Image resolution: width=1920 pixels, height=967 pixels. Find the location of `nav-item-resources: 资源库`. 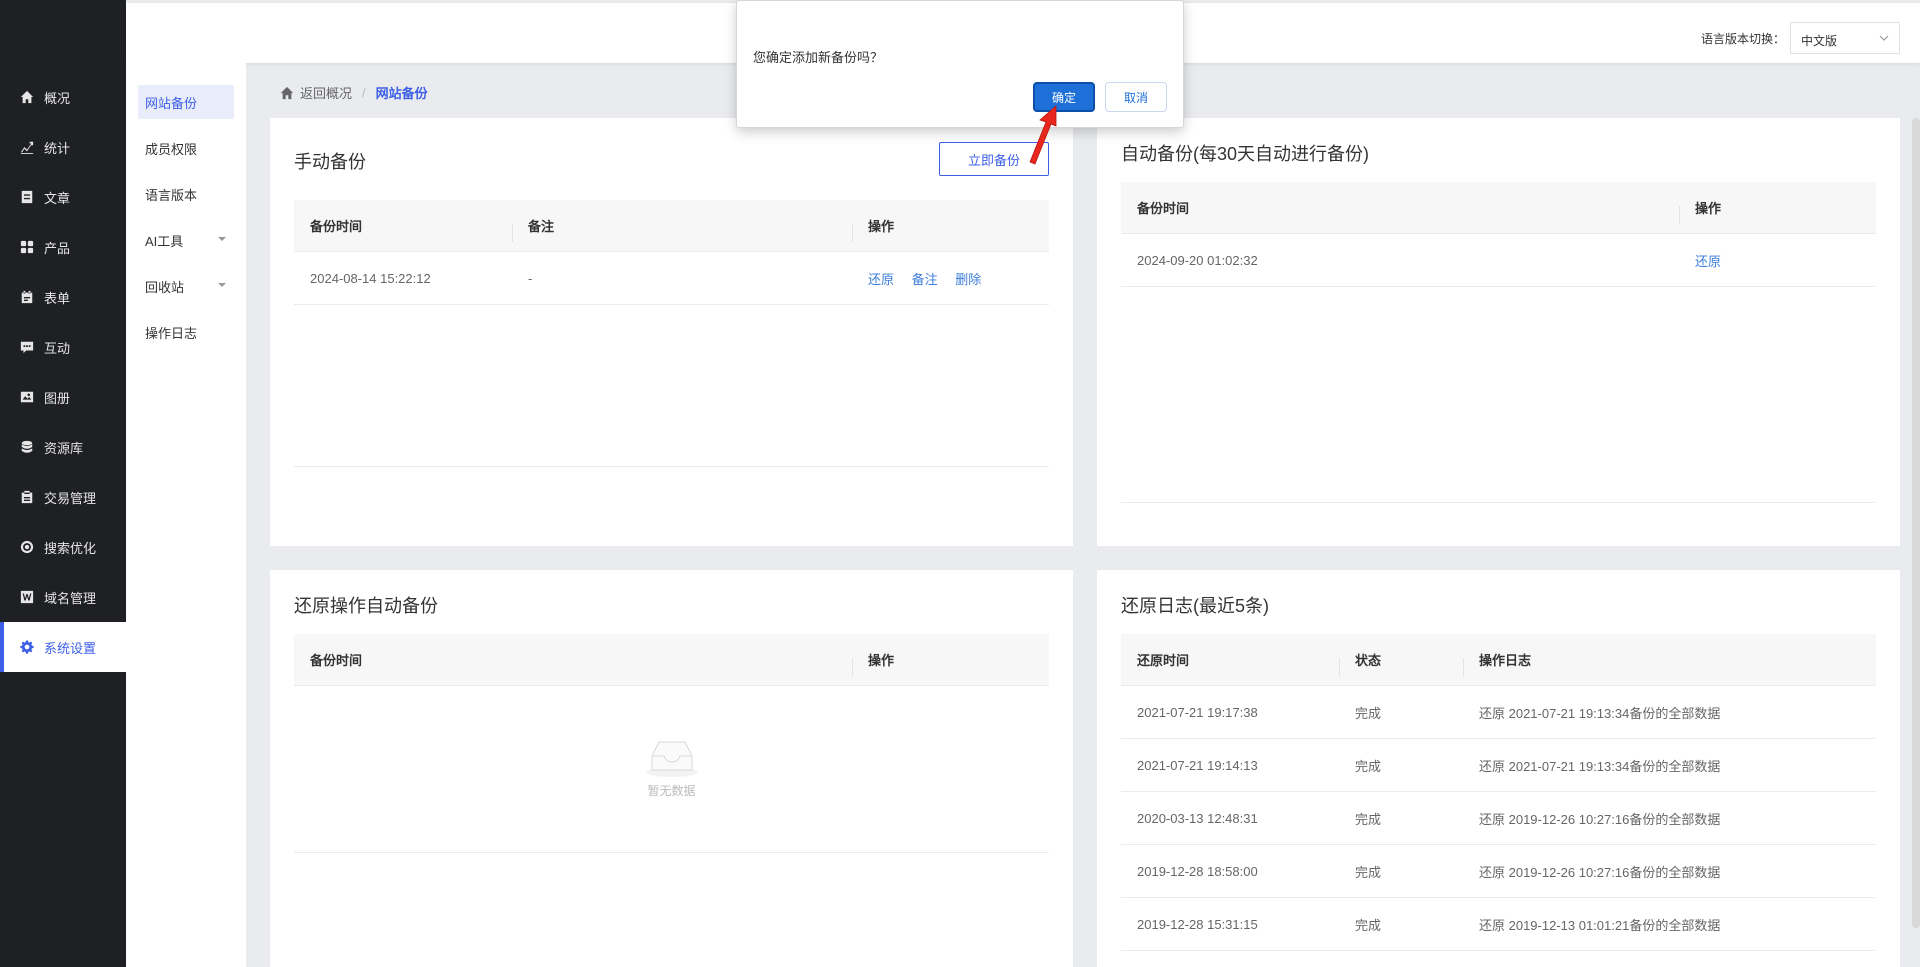

nav-item-resources: 资源库 is located at coordinates (63, 447).